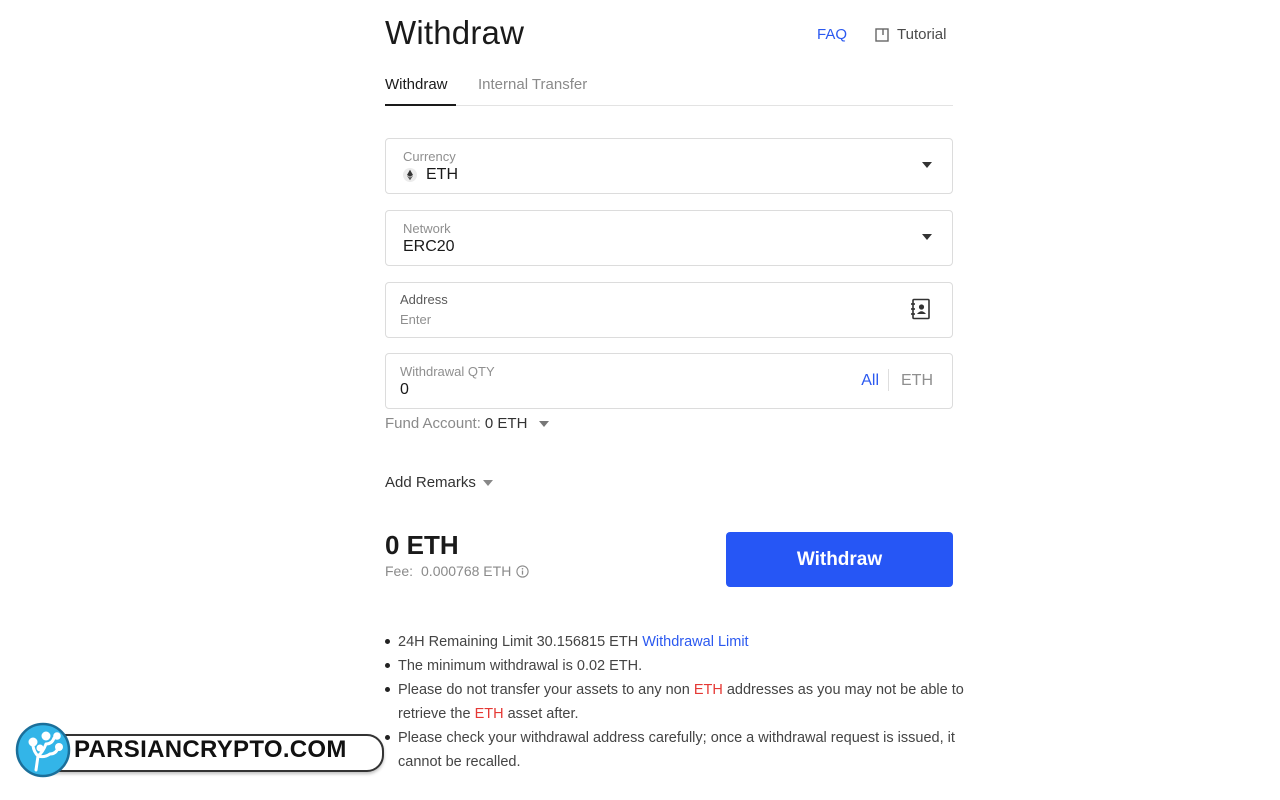 Image resolution: width=1280 pixels, height=800 pixels. I want to click on fee-value: 0.000768 ETH, so click(466, 571).